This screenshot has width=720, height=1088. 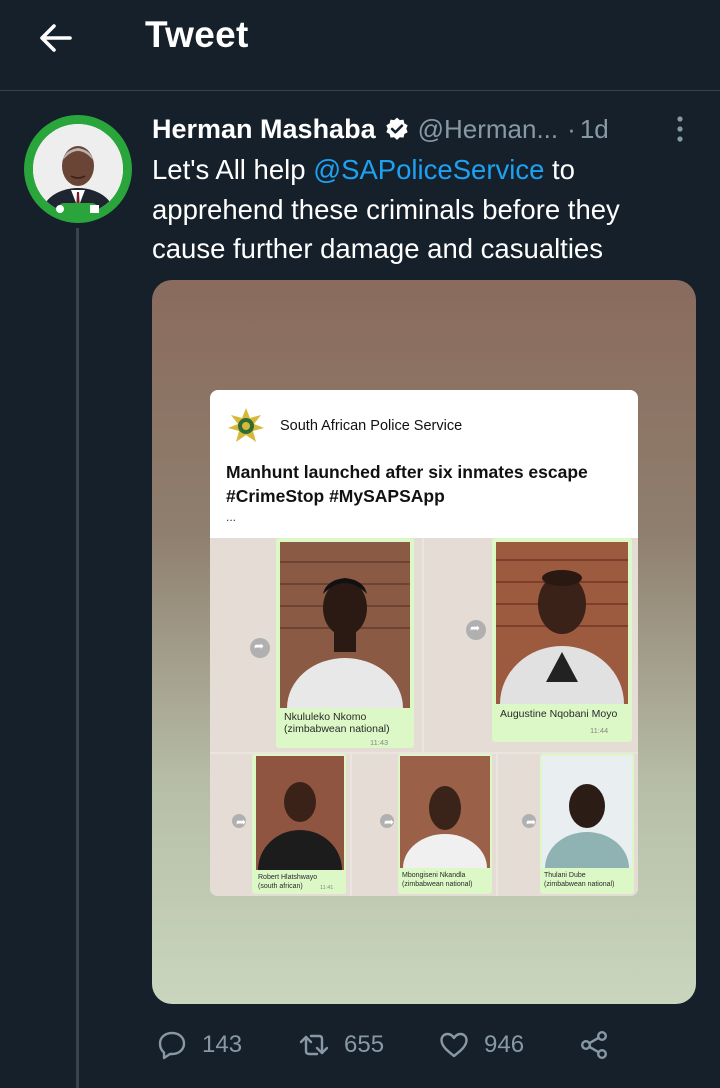 I want to click on message-time: 11:41, so click(x=327, y=888).